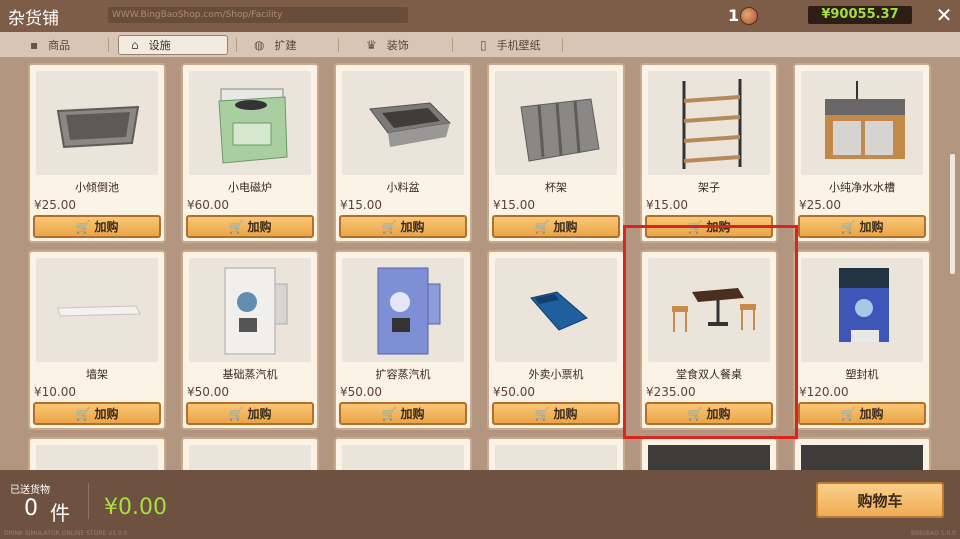 This screenshot has height=539, width=960. Describe the element at coordinates (208, 205) in the screenshot. I see `product-price: ¥60.00` at that location.